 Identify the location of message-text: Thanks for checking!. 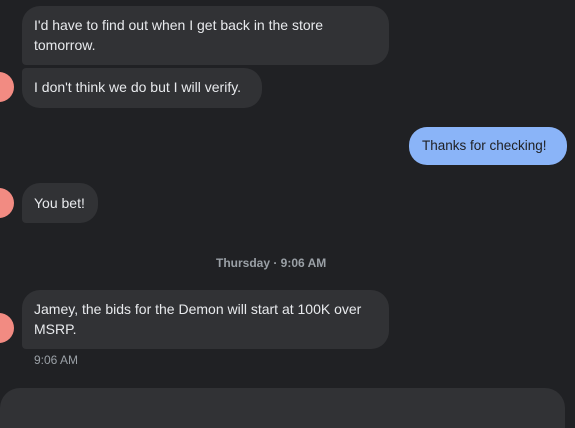
(484, 145).